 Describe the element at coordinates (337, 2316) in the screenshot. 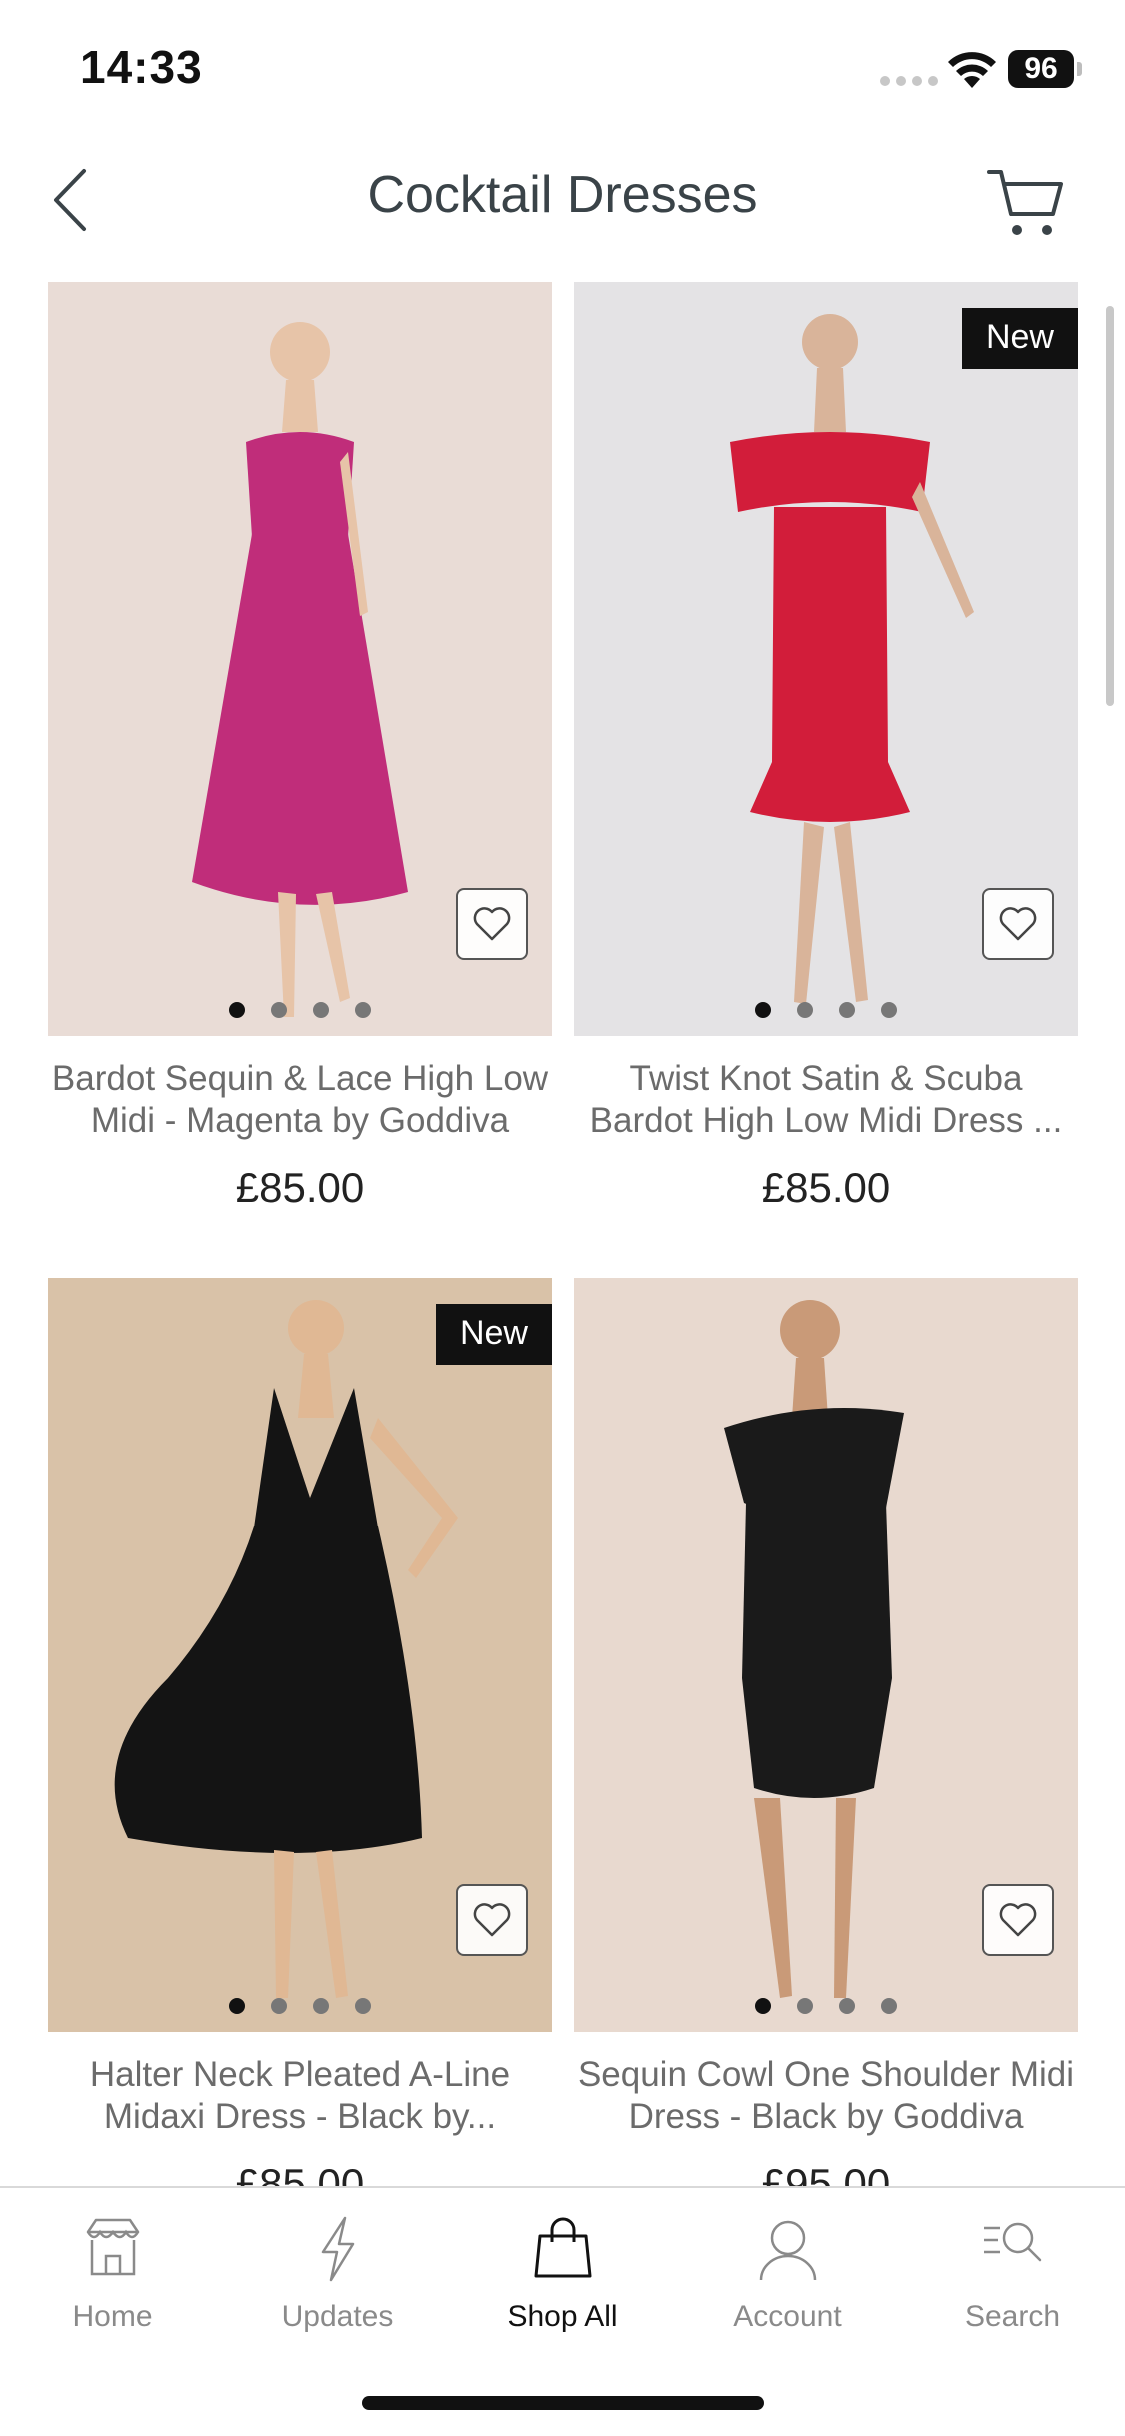

I see `tab-label: Updates` at that location.